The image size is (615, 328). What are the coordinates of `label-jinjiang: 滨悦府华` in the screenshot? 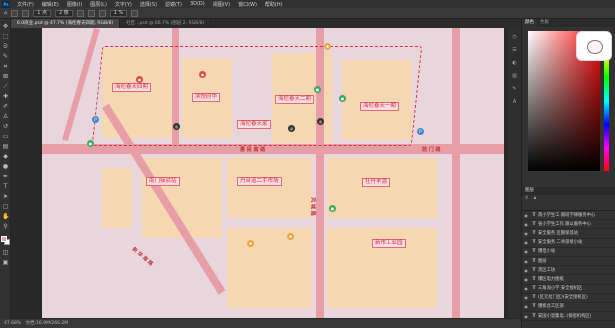 It's located at (206, 97).